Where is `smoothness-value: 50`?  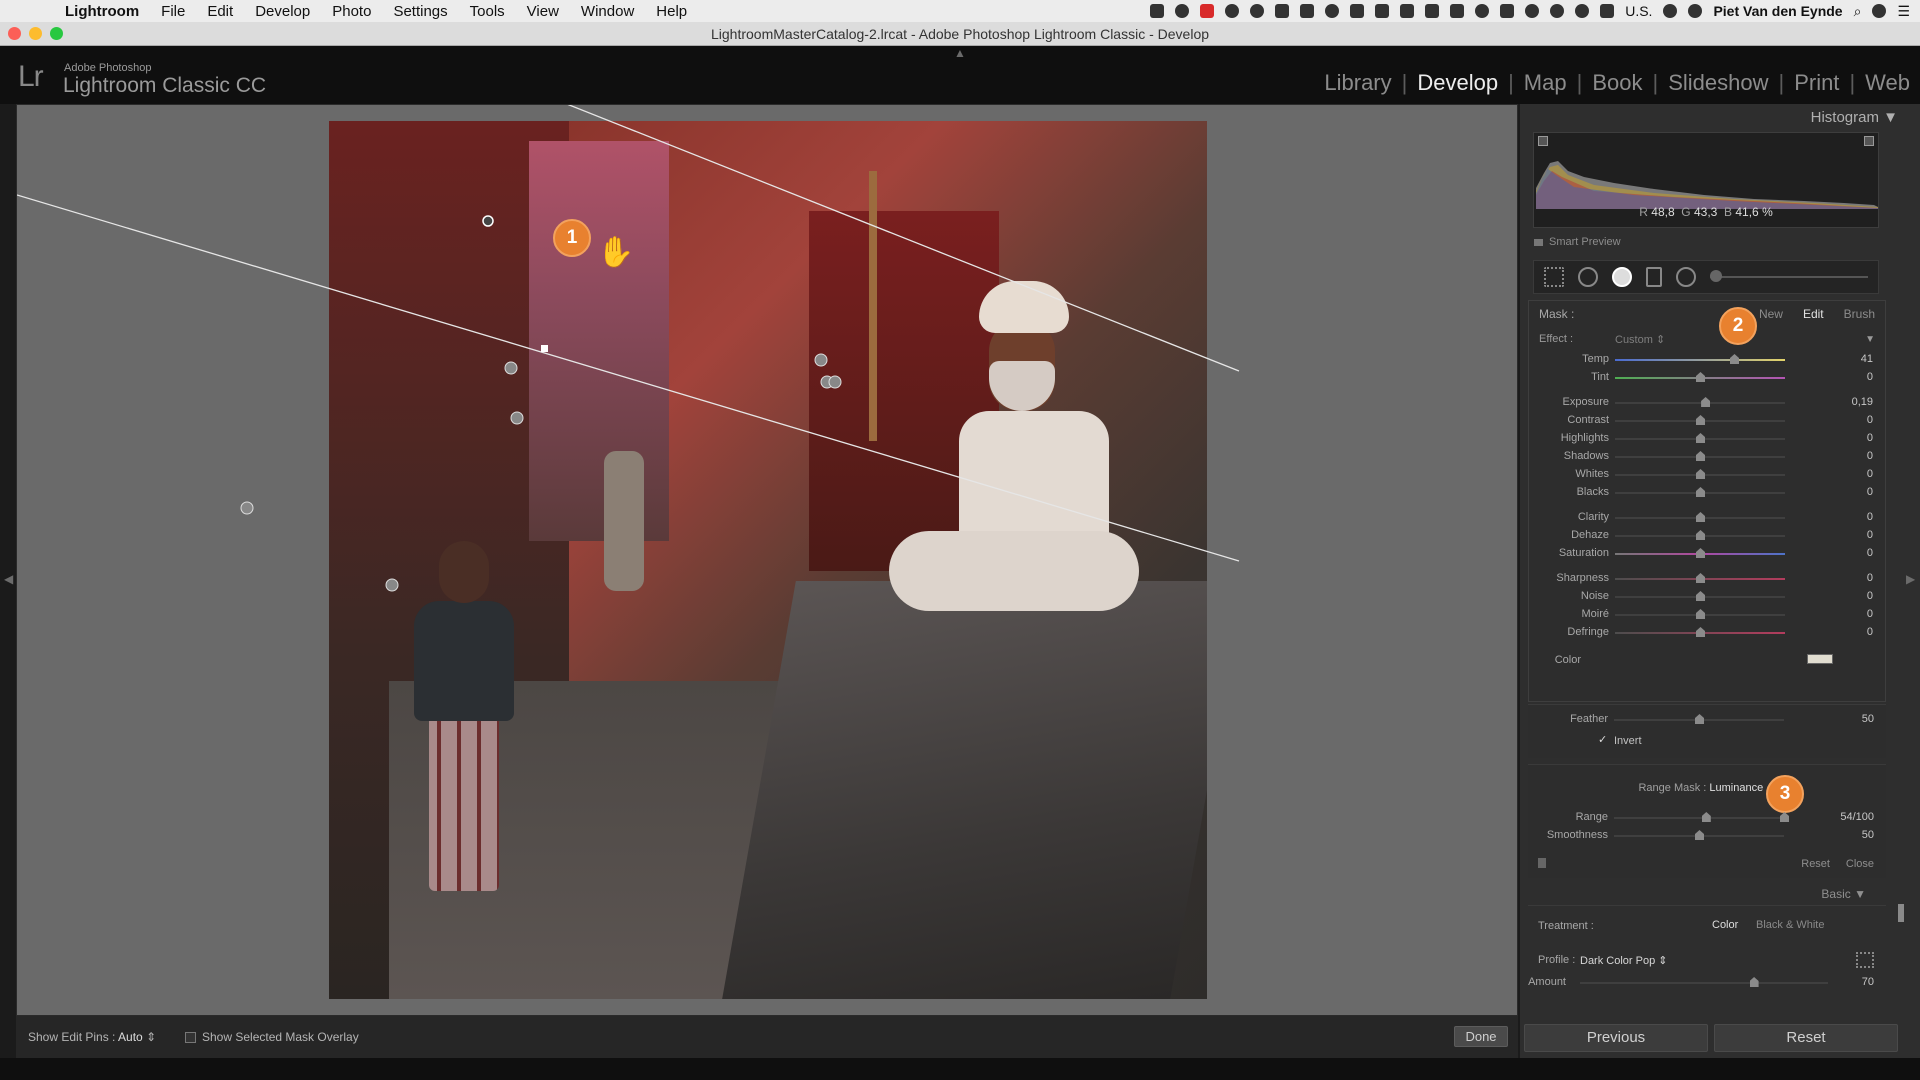 smoothness-value: 50 is located at coordinates (1854, 835).